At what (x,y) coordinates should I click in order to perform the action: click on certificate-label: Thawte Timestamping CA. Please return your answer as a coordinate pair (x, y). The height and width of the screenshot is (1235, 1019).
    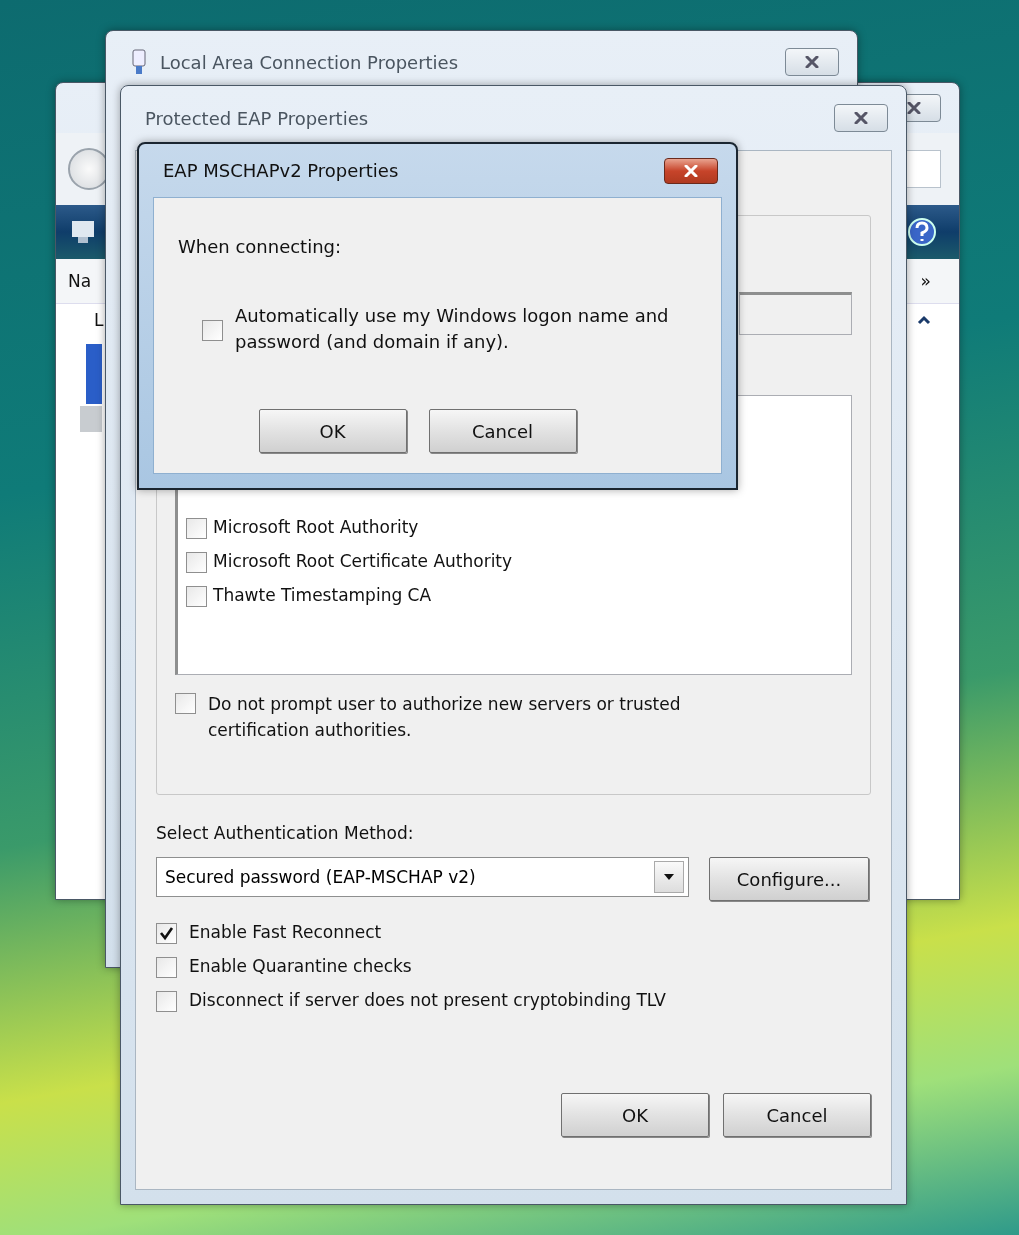
    Looking at the image, I should click on (322, 595).